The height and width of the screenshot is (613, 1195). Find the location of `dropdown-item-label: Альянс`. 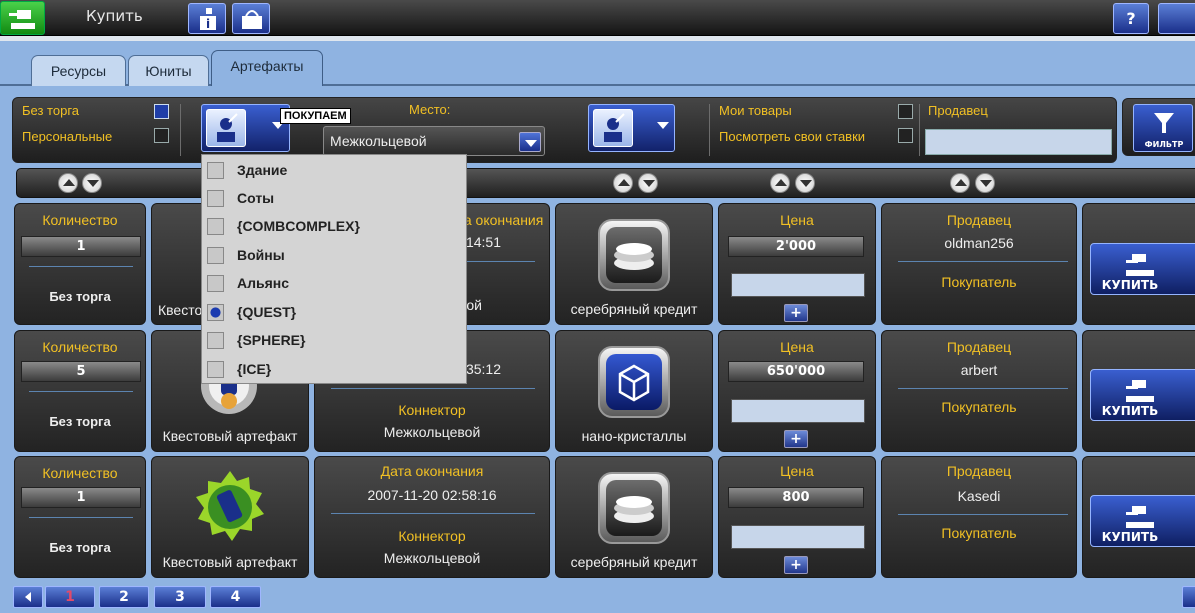

dropdown-item-label: Альянс is located at coordinates (263, 283).